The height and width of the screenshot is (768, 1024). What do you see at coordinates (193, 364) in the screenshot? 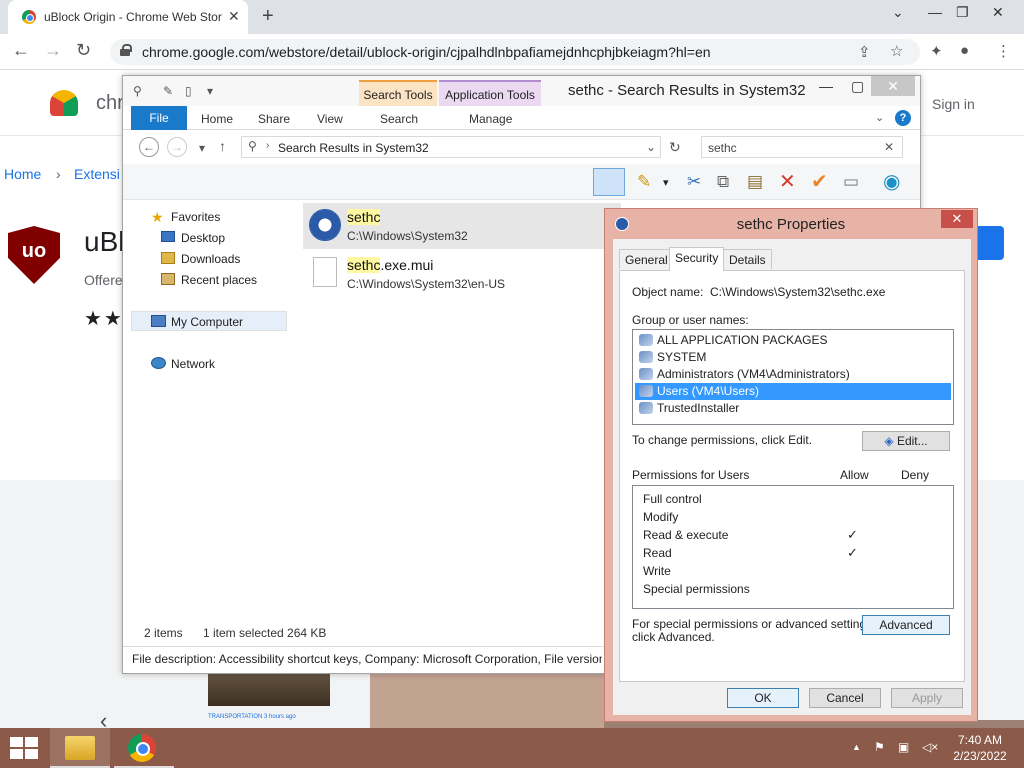
I see `nav-network: Network` at bounding box center [193, 364].